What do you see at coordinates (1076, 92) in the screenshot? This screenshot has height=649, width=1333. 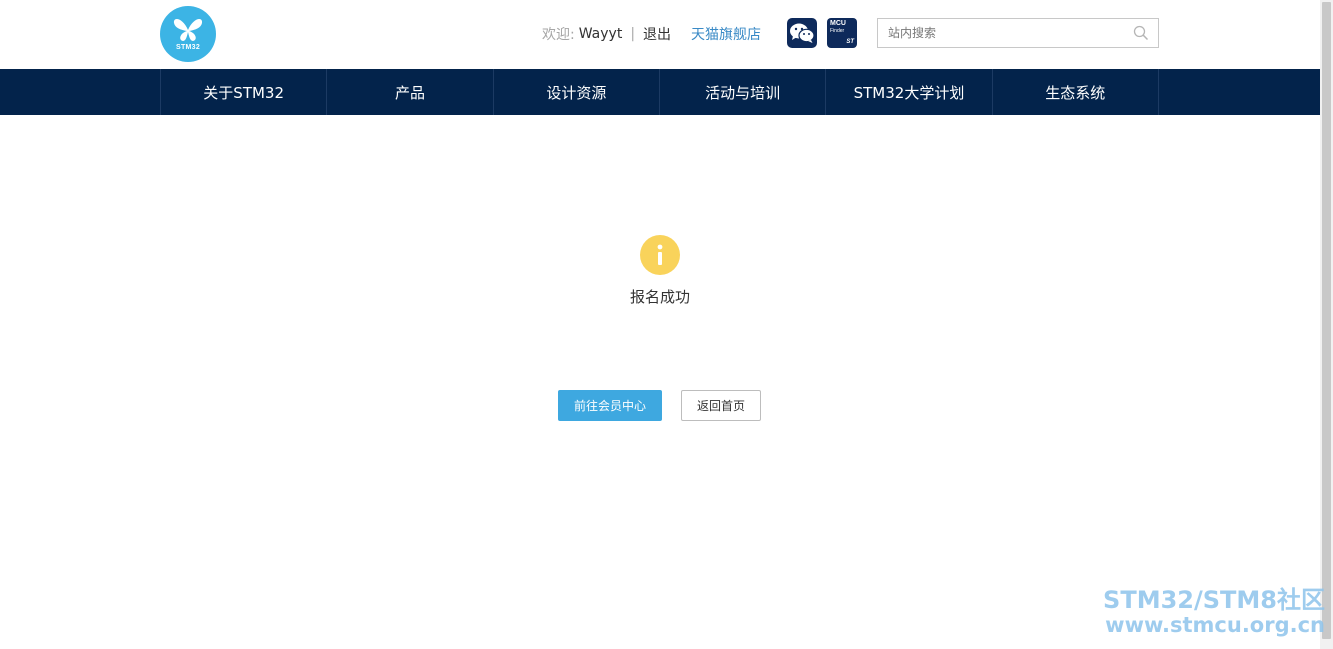 I see `nav-item-ecosystem: 生态系统` at bounding box center [1076, 92].